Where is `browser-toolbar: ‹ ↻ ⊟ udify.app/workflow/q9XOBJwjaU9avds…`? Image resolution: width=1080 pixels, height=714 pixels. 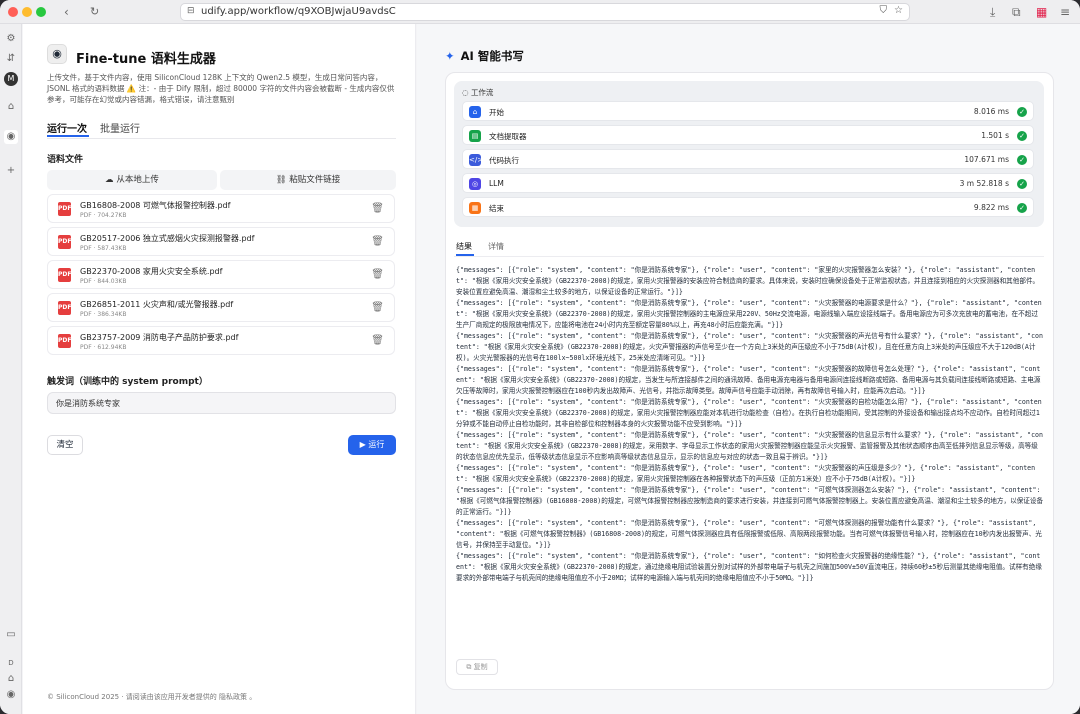
browser-toolbar: ‹ ↻ ⊟ udify.app/workflow/q9XOBJwjaU9avds… is located at coordinates (540, 12).